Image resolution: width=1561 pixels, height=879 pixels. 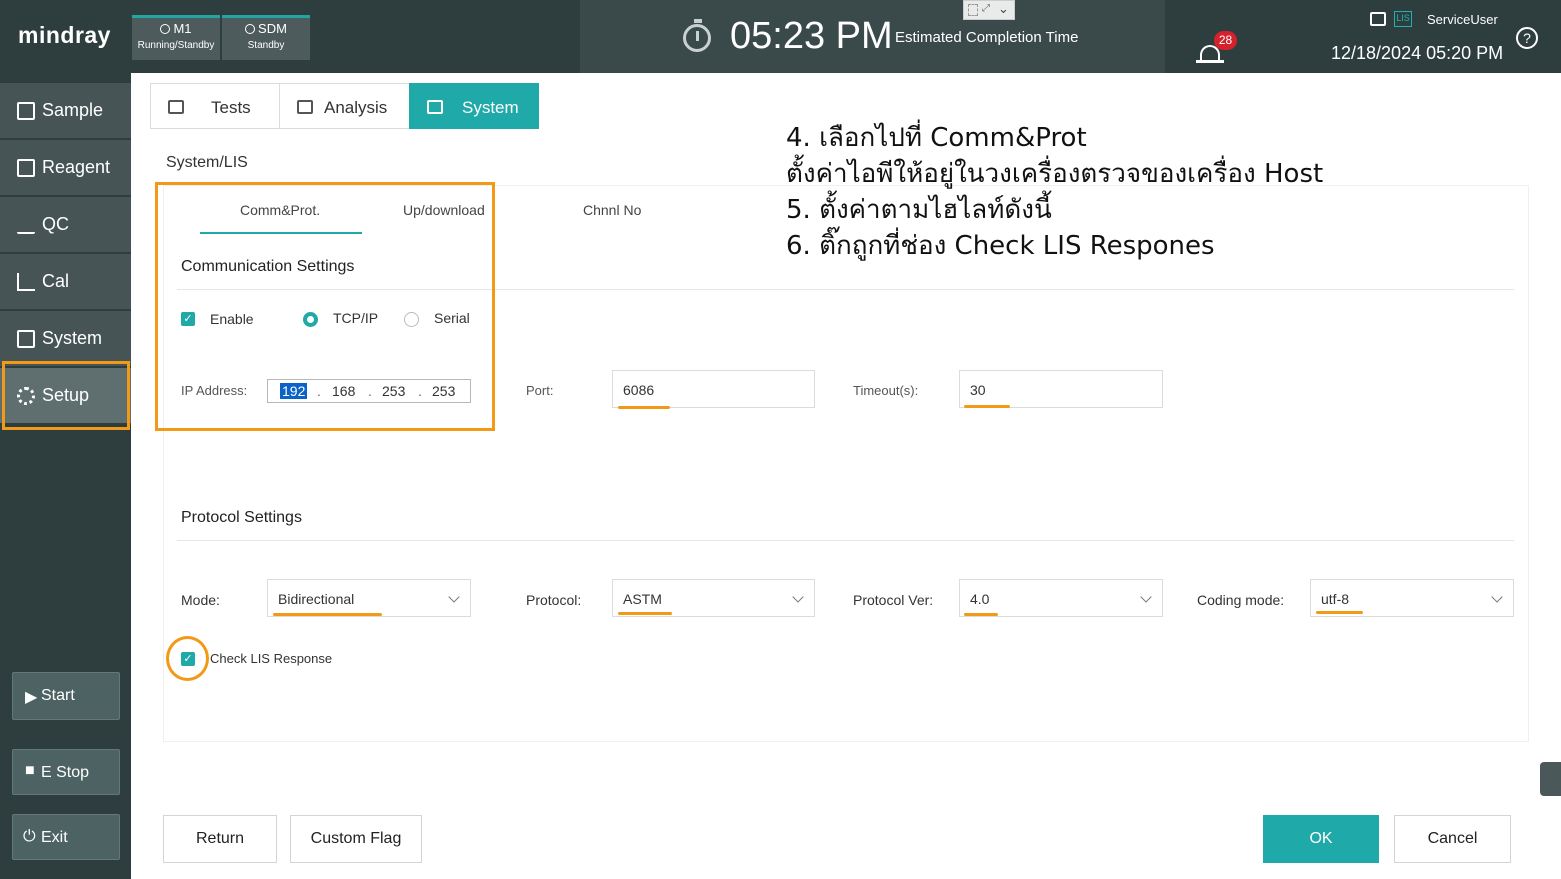 I want to click on status-ring-icon, so click(x=165, y=29).